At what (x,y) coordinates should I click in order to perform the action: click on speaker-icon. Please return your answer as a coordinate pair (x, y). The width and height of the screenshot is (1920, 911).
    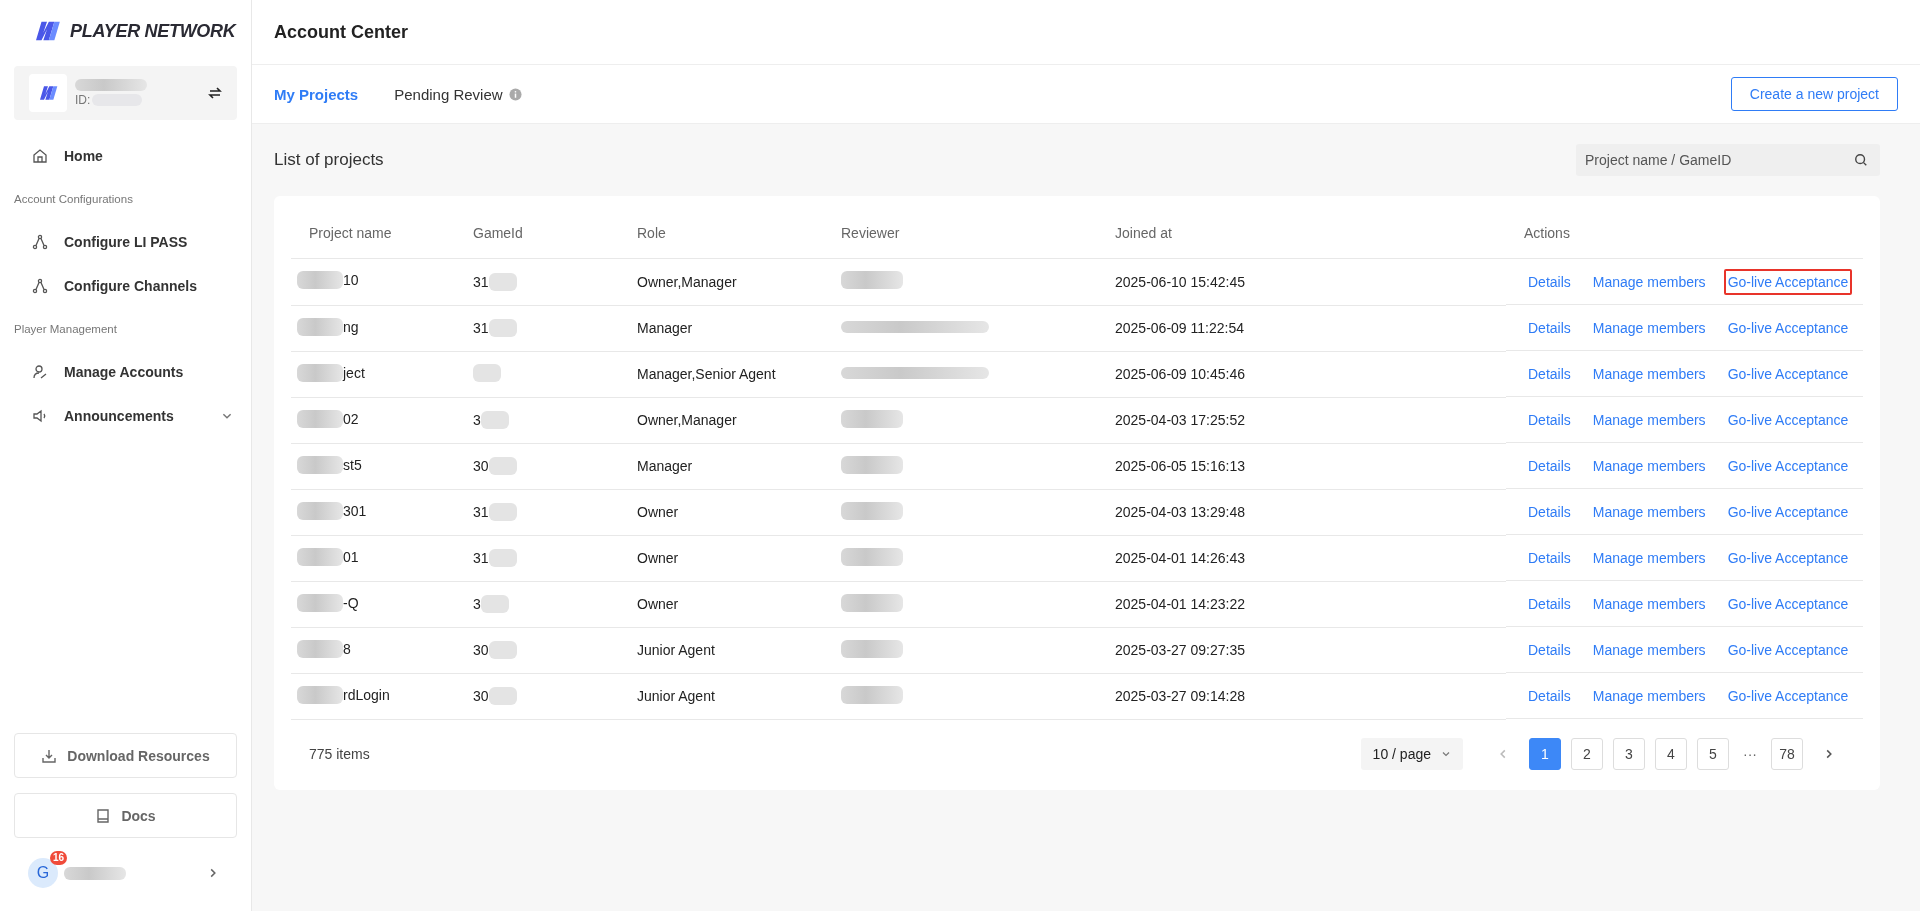
    Looking at the image, I should click on (40, 416).